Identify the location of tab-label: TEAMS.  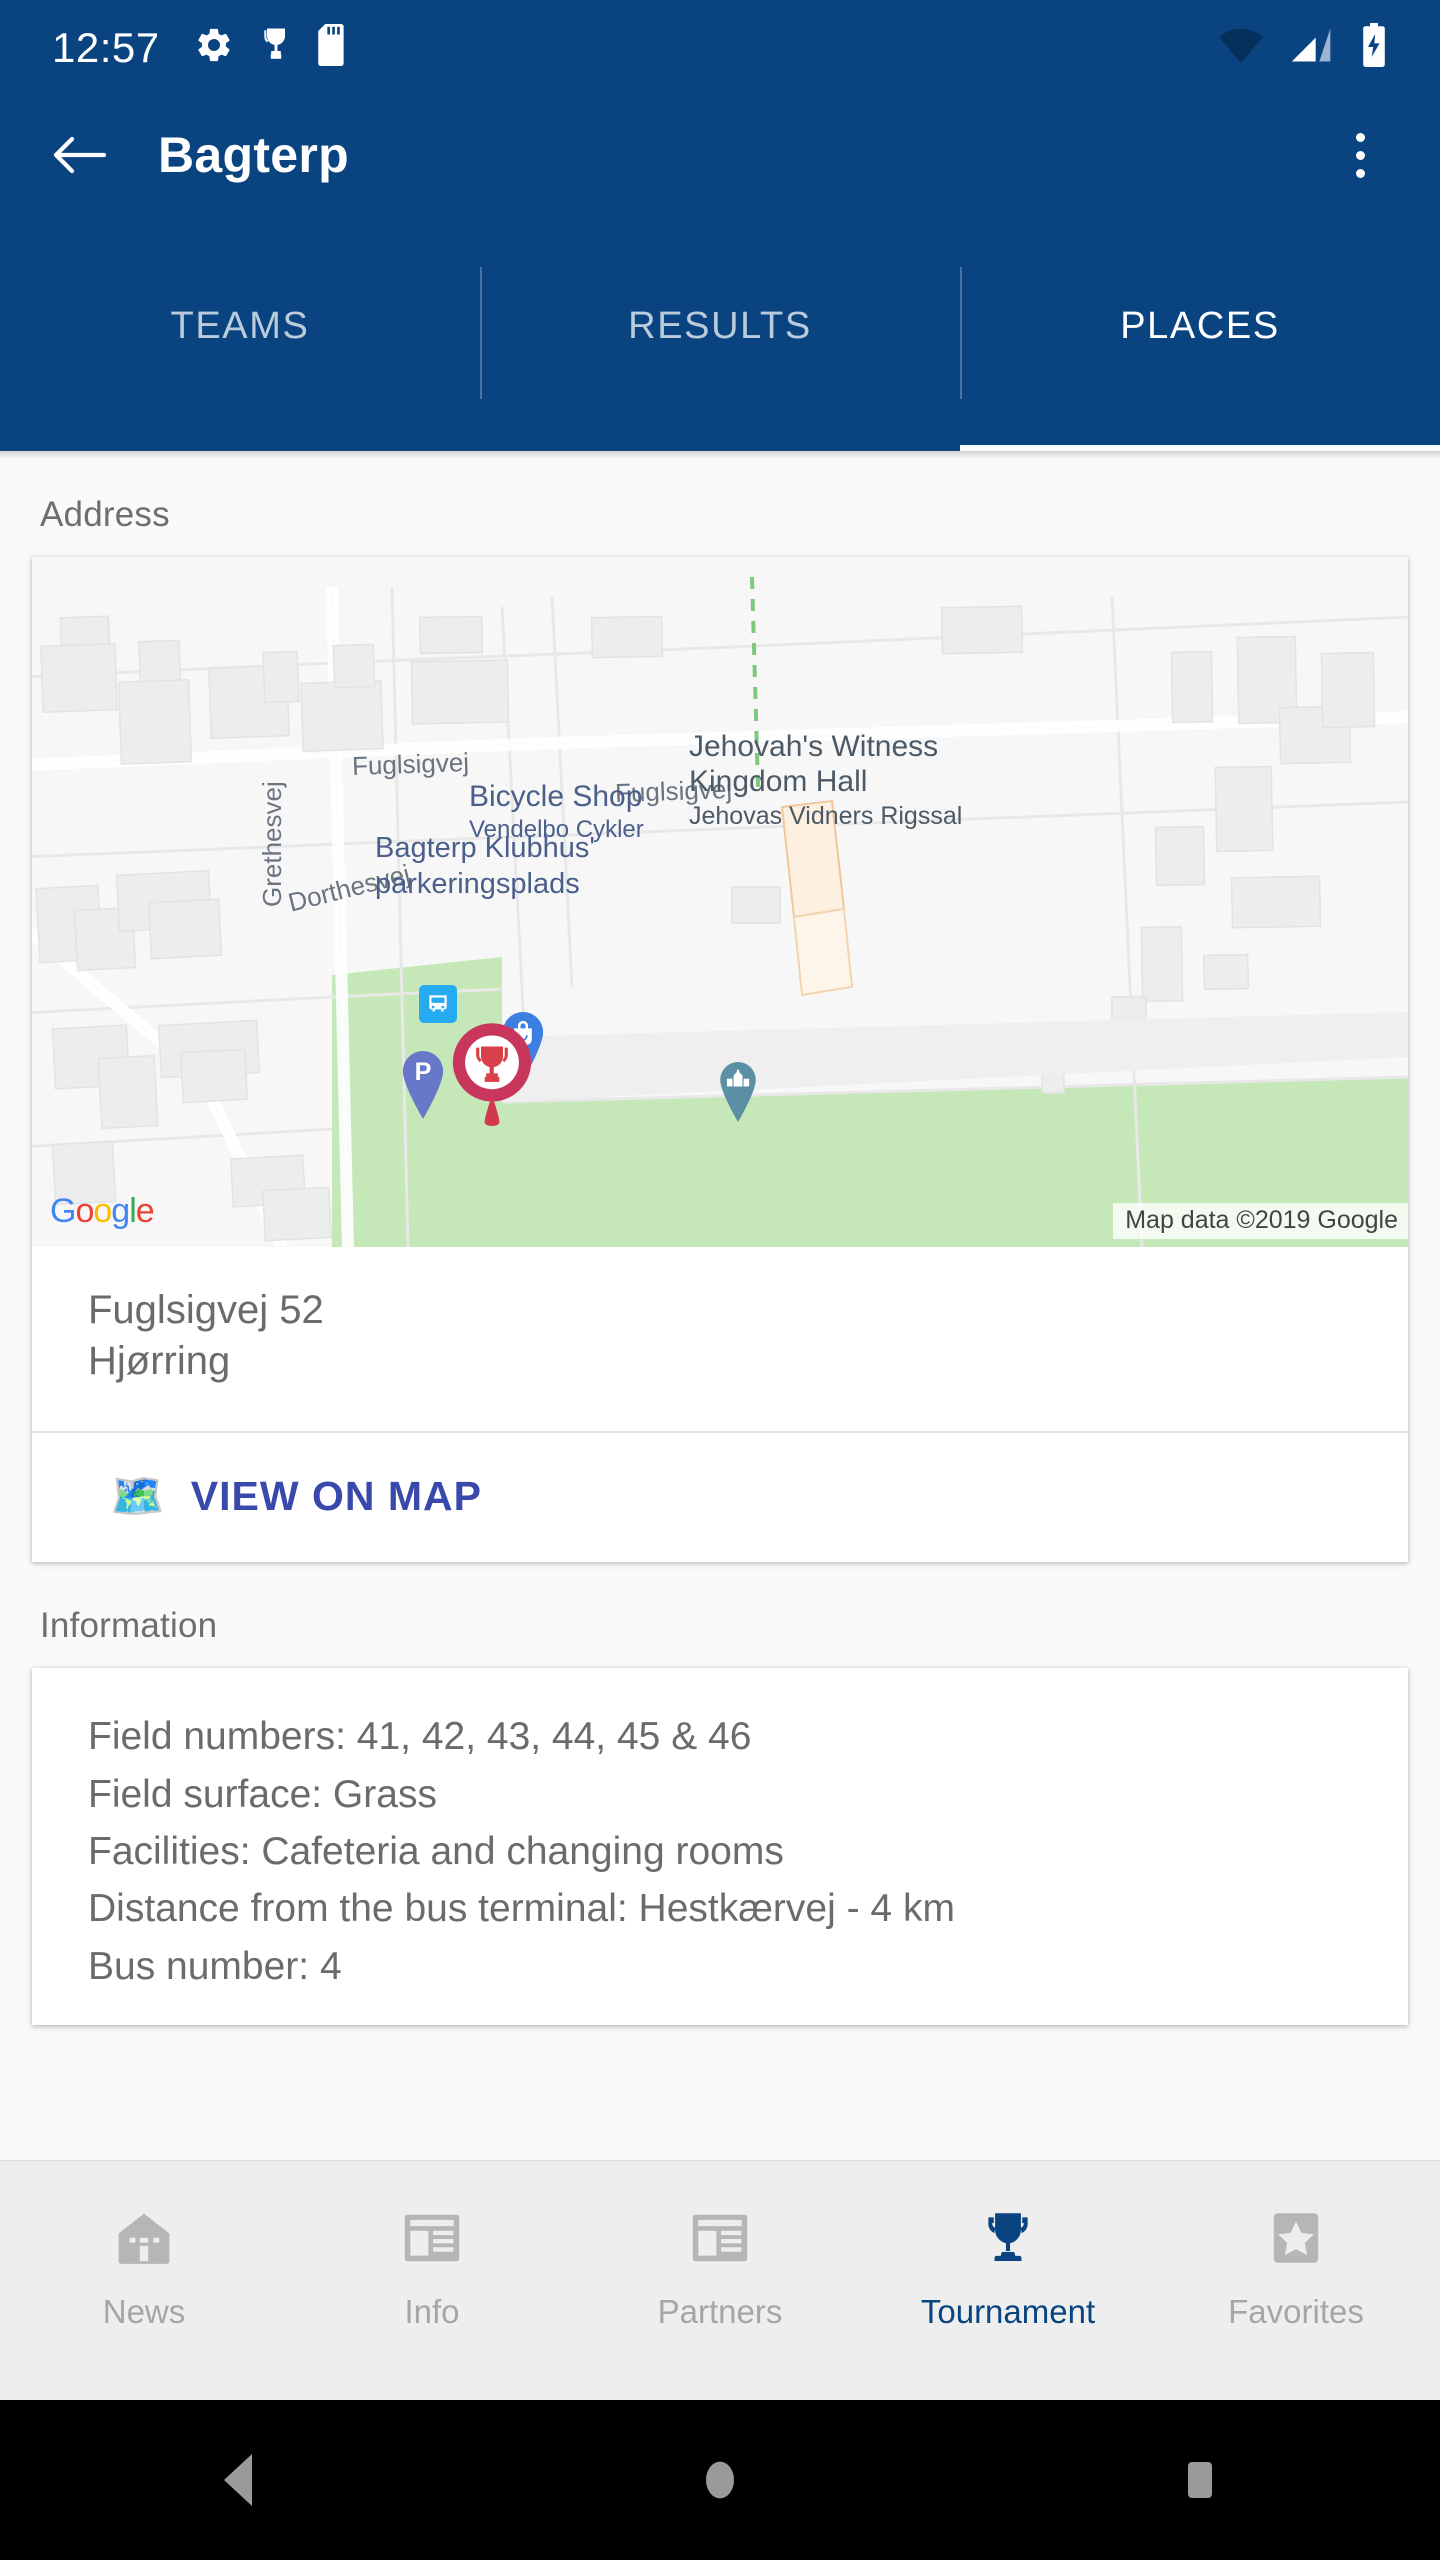
(240, 325).